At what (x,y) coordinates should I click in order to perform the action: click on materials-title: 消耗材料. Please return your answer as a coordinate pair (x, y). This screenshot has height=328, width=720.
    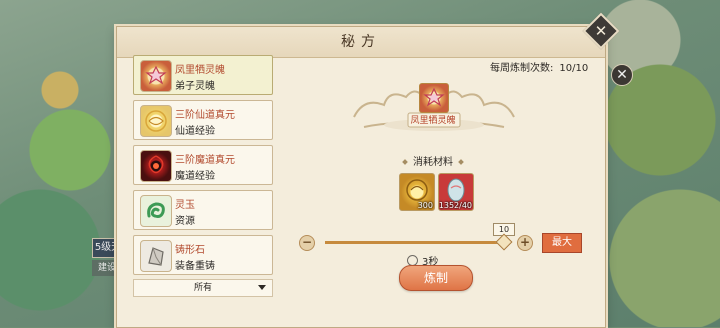
    Looking at the image, I should click on (433, 160).